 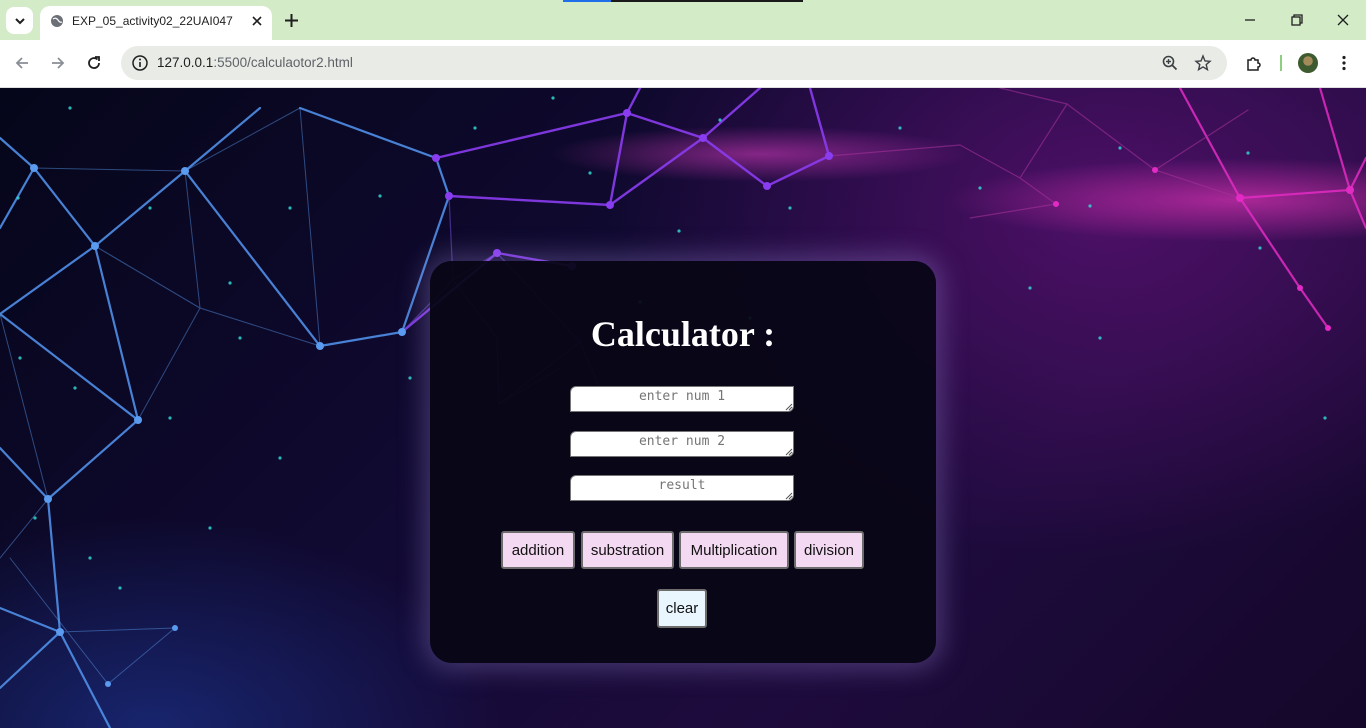 What do you see at coordinates (185, 62) in the screenshot?
I see `url-host: 127.0.0.1` at bounding box center [185, 62].